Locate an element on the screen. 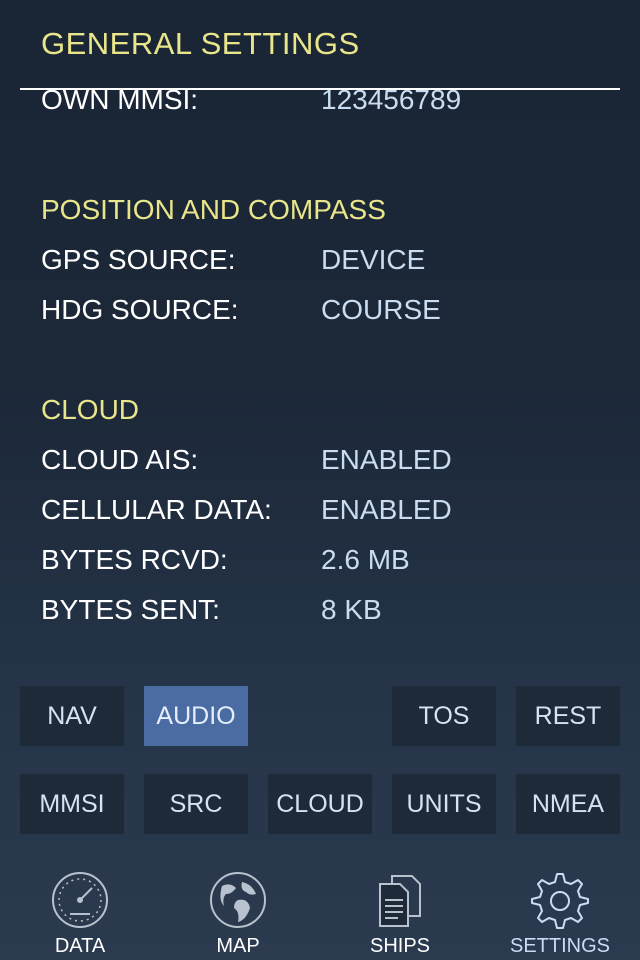 Image resolution: width=640 pixels, height=960 pixels. tab-settings-label: SETTINGS is located at coordinates (559, 946).